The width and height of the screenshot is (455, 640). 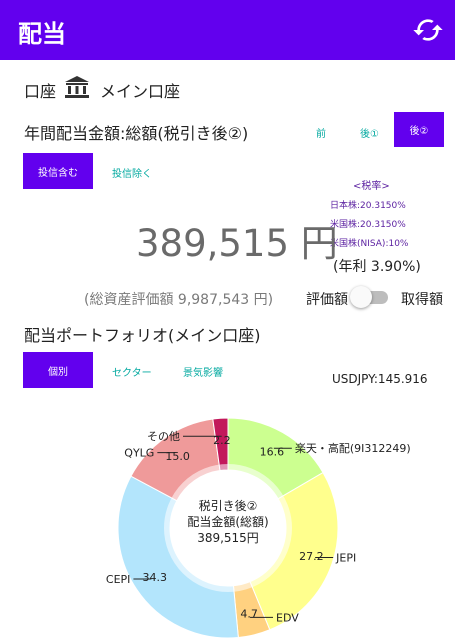 I want to click on account-name: メイン口座, so click(x=140, y=91).